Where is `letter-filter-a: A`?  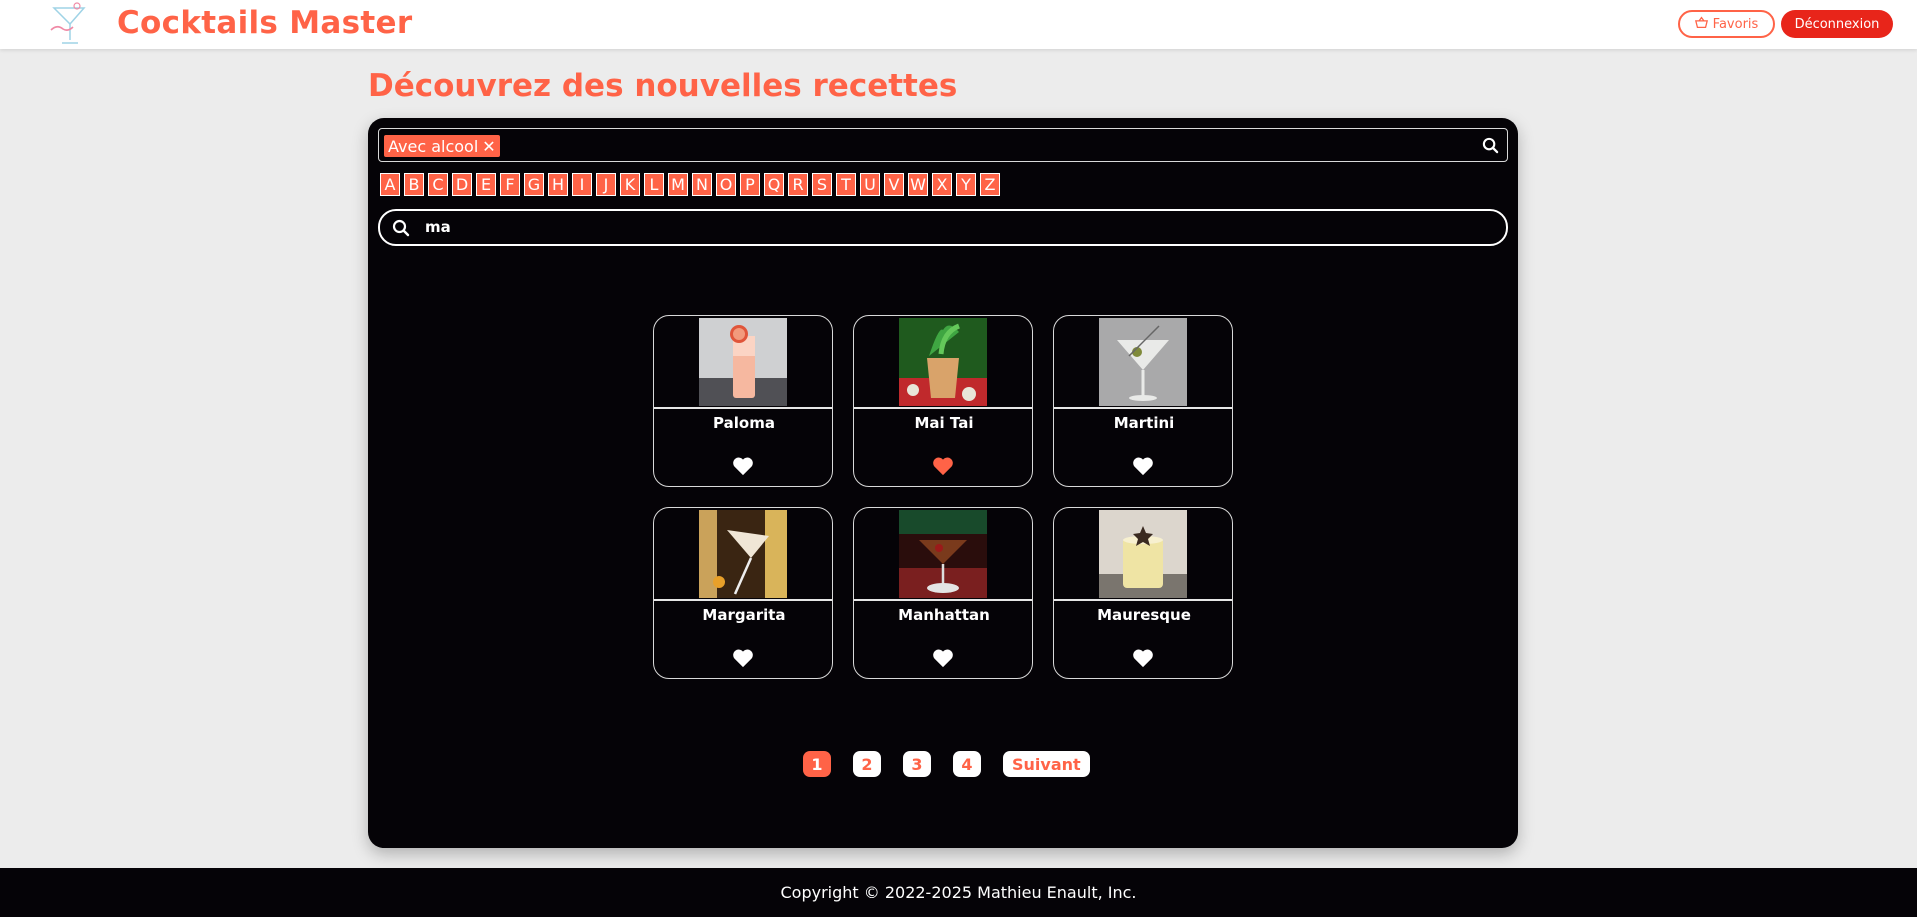 letter-filter-a: A is located at coordinates (390, 184).